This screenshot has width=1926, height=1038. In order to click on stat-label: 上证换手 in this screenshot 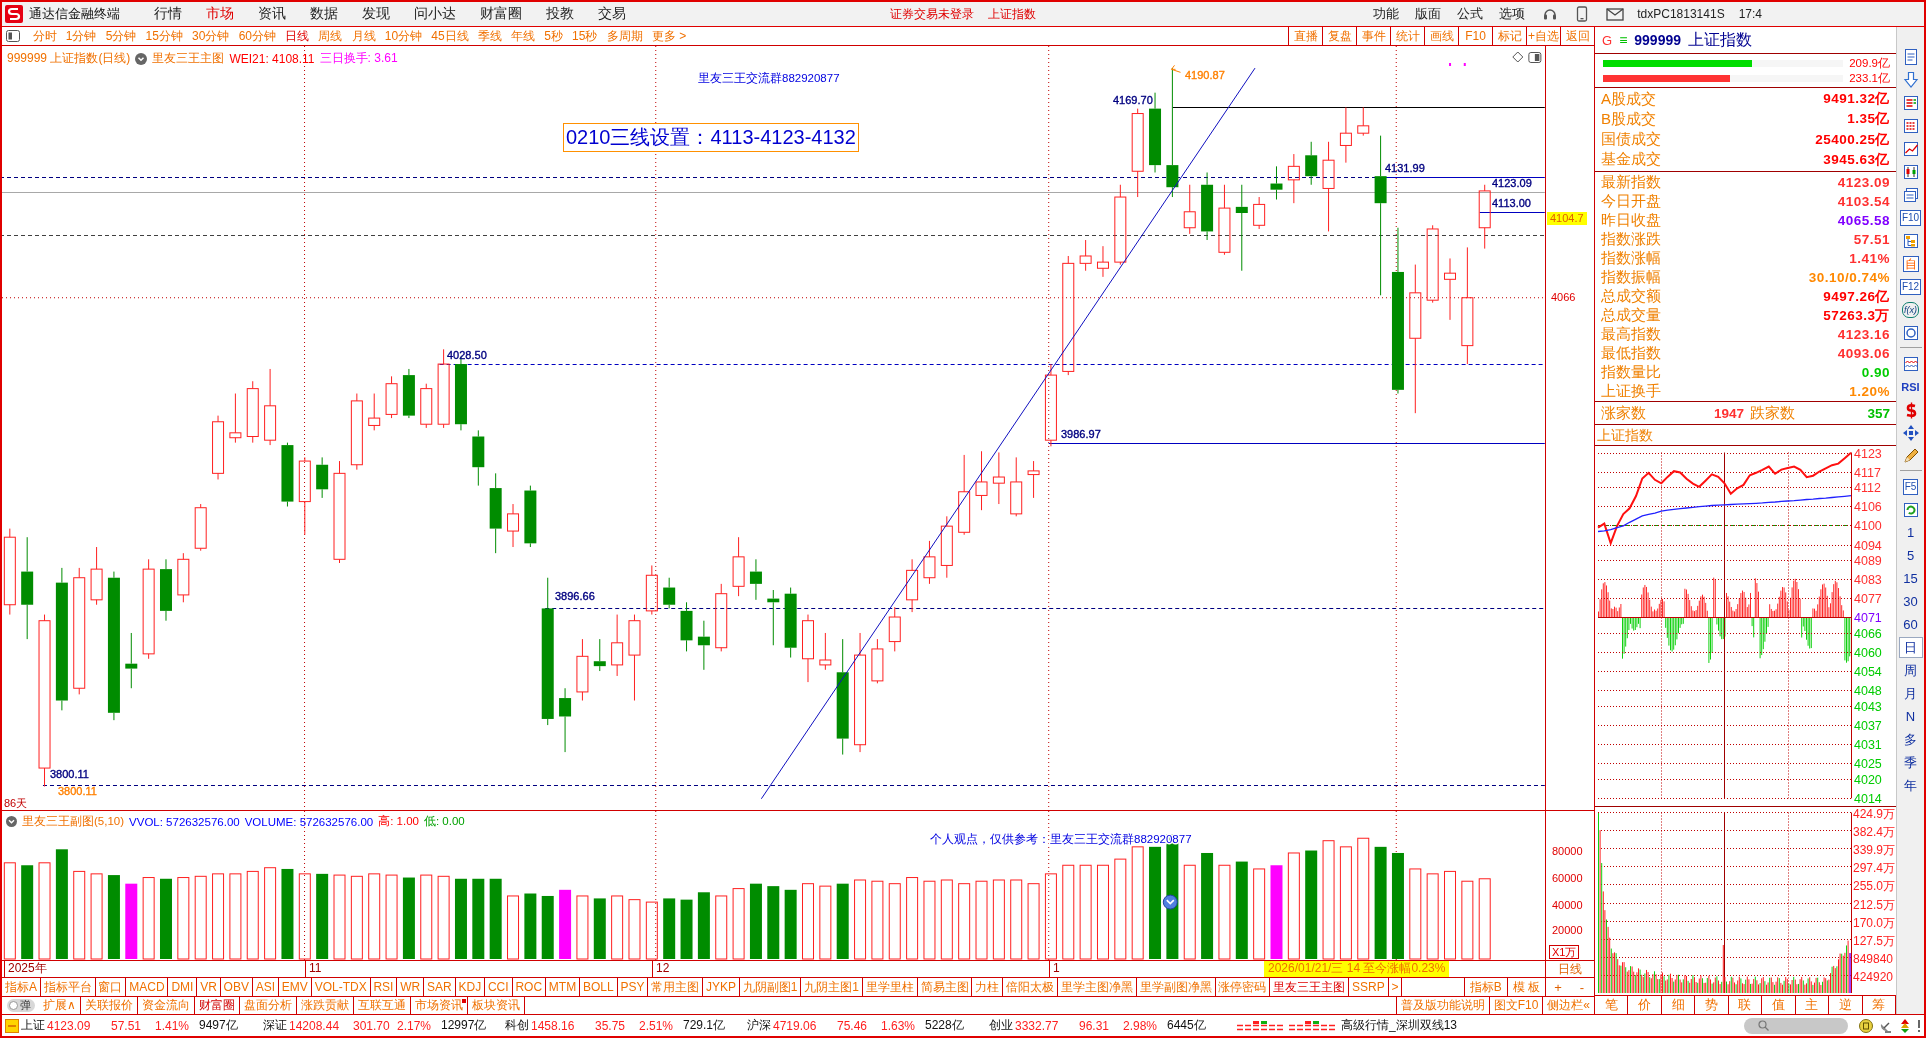, I will do `click(1631, 391)`.